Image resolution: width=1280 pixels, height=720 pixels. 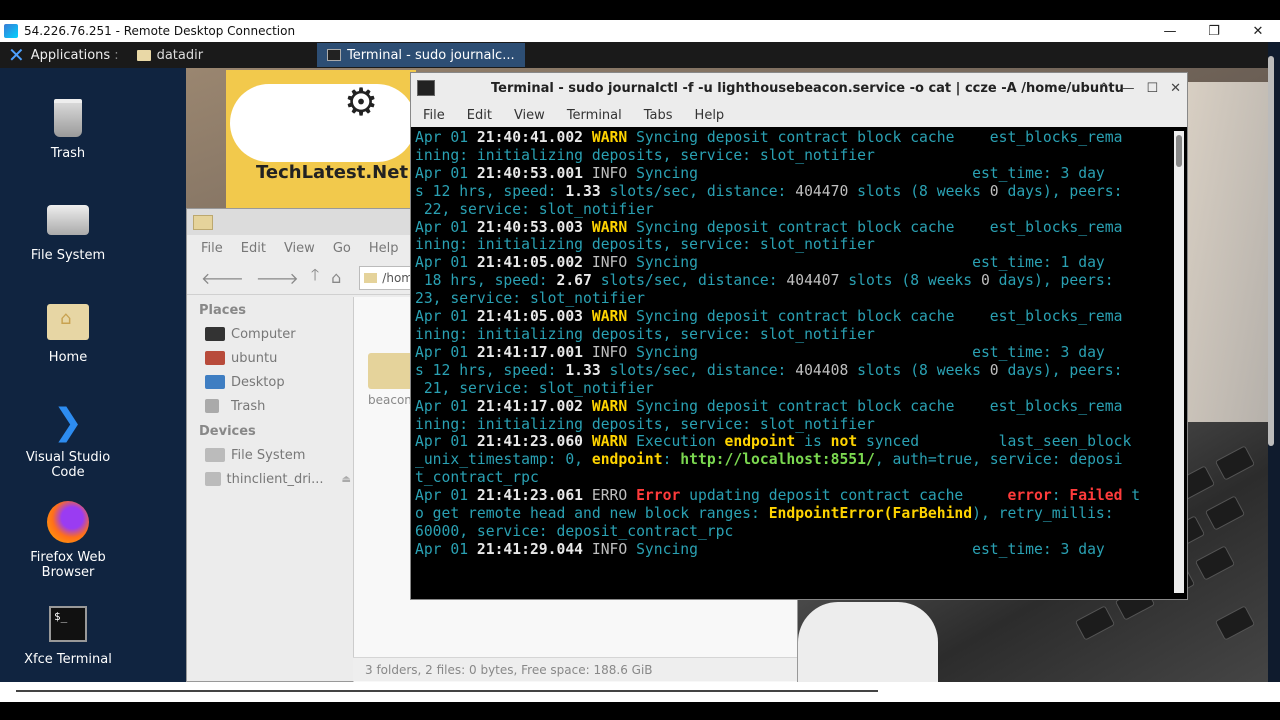 I want to click on desktop-icon, so click(x=215, y=382).